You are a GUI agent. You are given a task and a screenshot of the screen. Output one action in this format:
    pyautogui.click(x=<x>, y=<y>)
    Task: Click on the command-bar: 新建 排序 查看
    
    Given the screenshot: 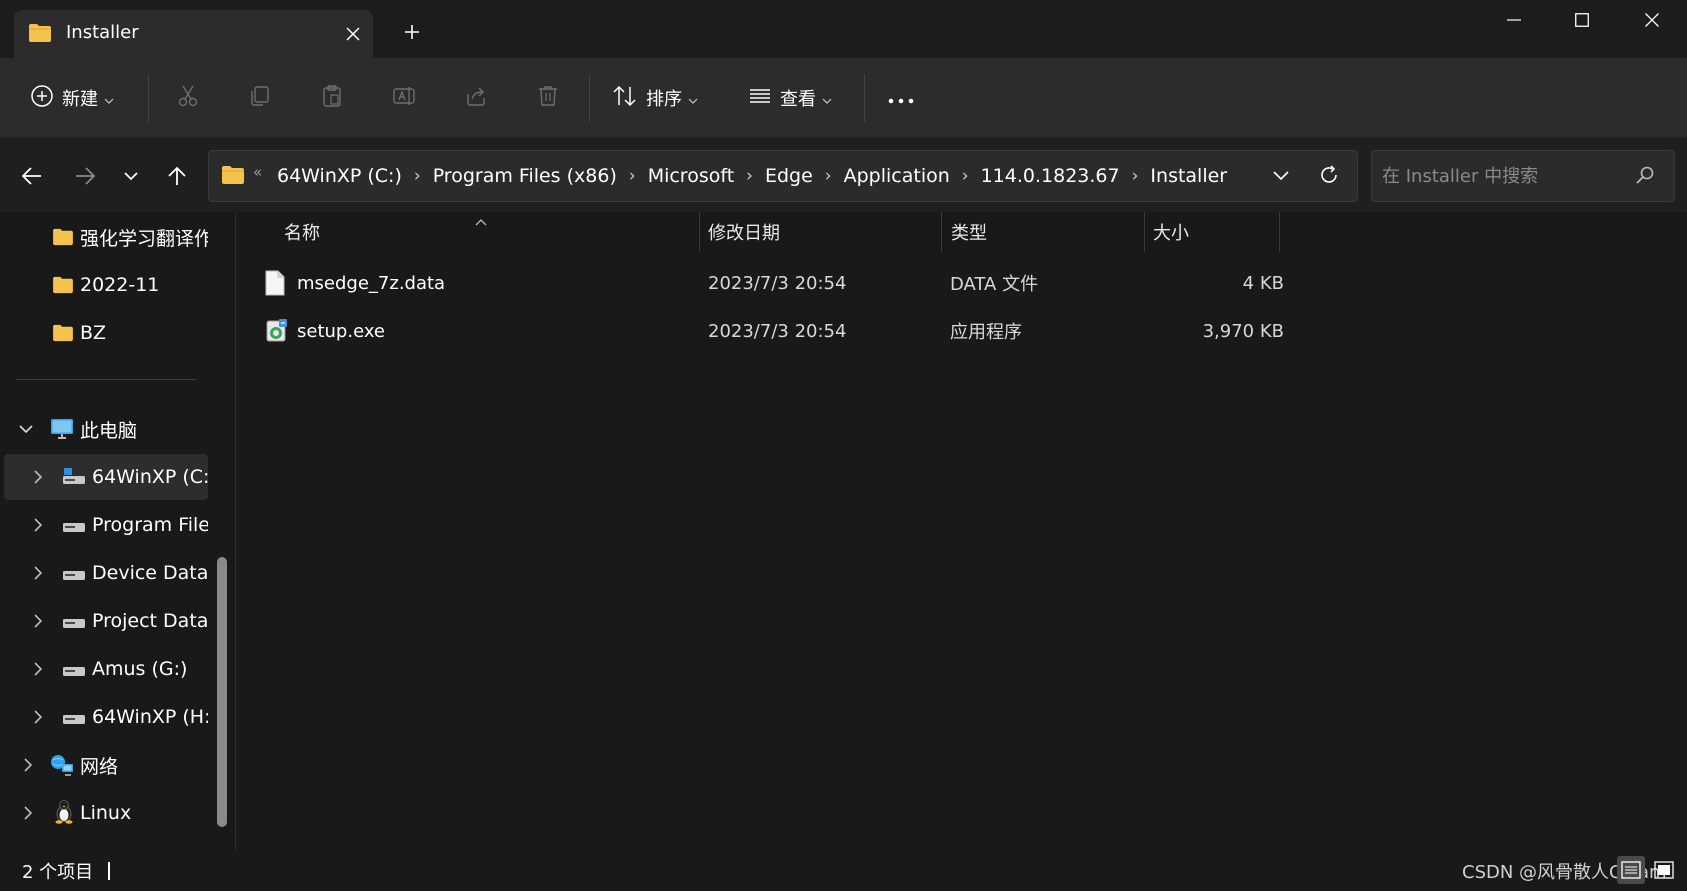 What is the action you would take?
    pyautogui.click(x=843, y=98)
    